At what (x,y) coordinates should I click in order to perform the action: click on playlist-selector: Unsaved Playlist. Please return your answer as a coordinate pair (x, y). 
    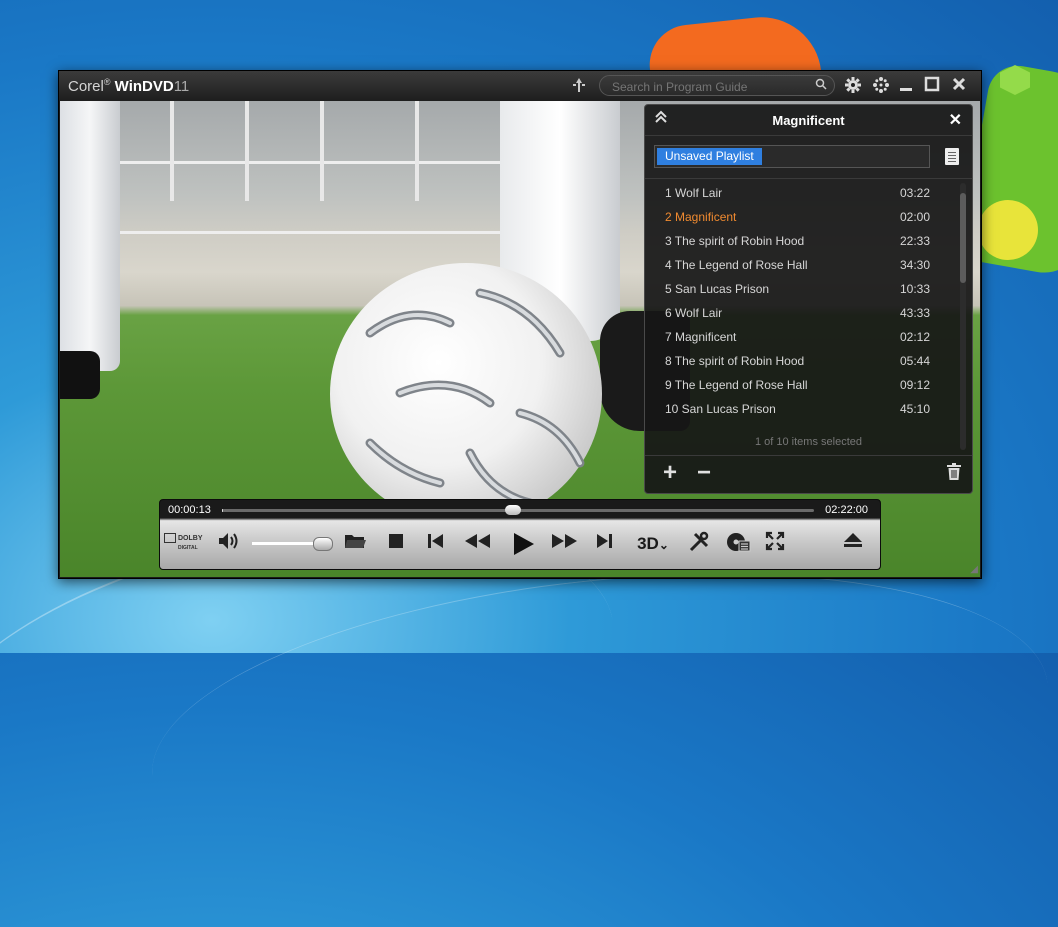
    Looking at the image, I should click on (792, 156).